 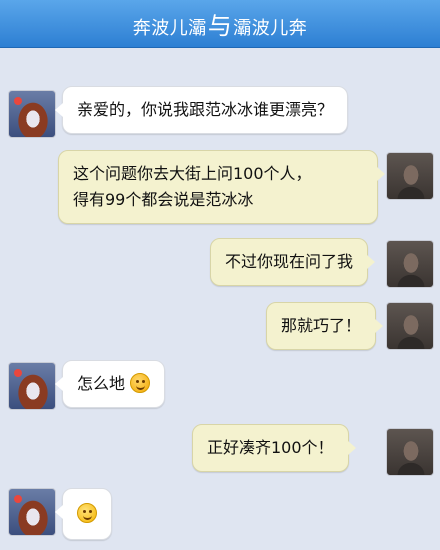 I want to click on chat-title: 奔波儿灞与灞波儿奔, so click(x=220, y=23).